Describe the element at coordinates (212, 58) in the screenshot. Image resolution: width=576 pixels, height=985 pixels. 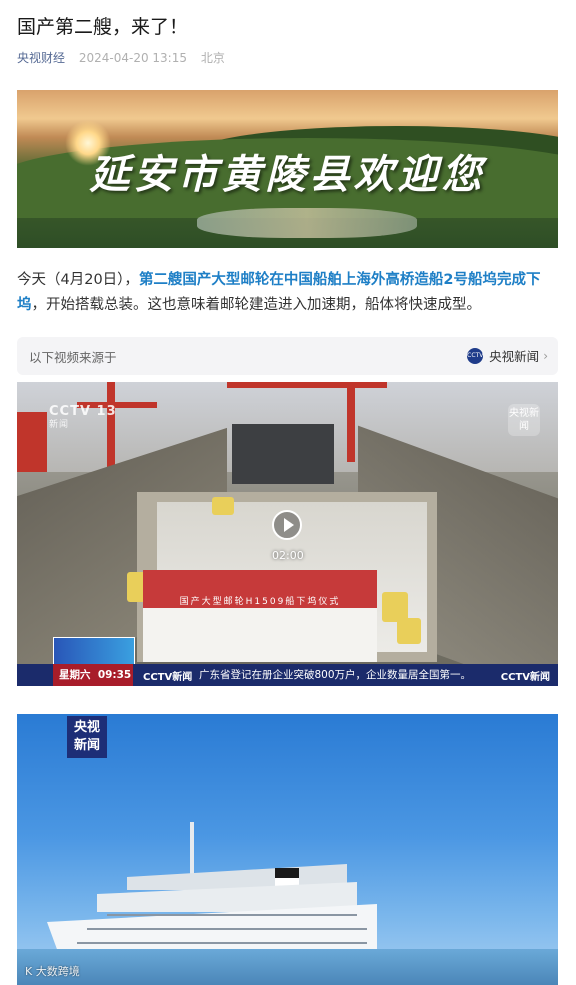
I see `publish-location: 北京` at that location.